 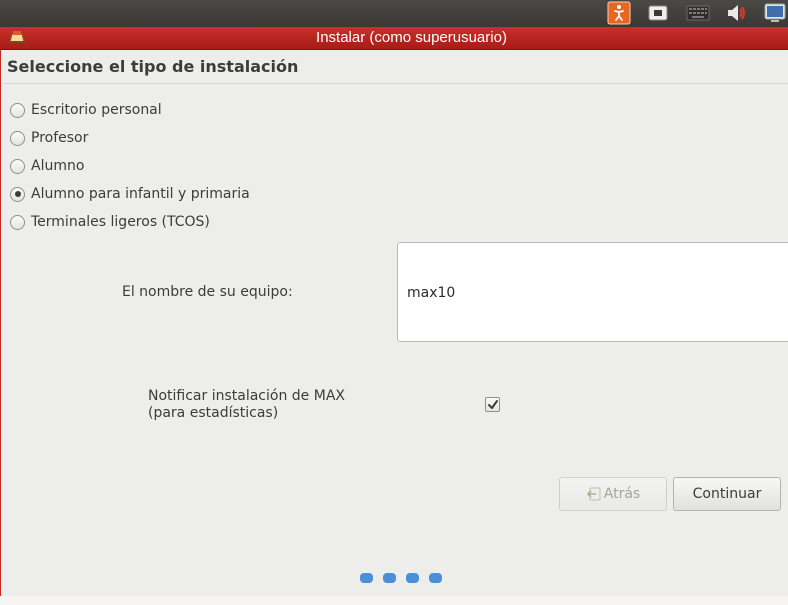 What do you see at coordinates (394, 83) in the screenshot?
I see `title-divider` at bounding box center [394, 83].